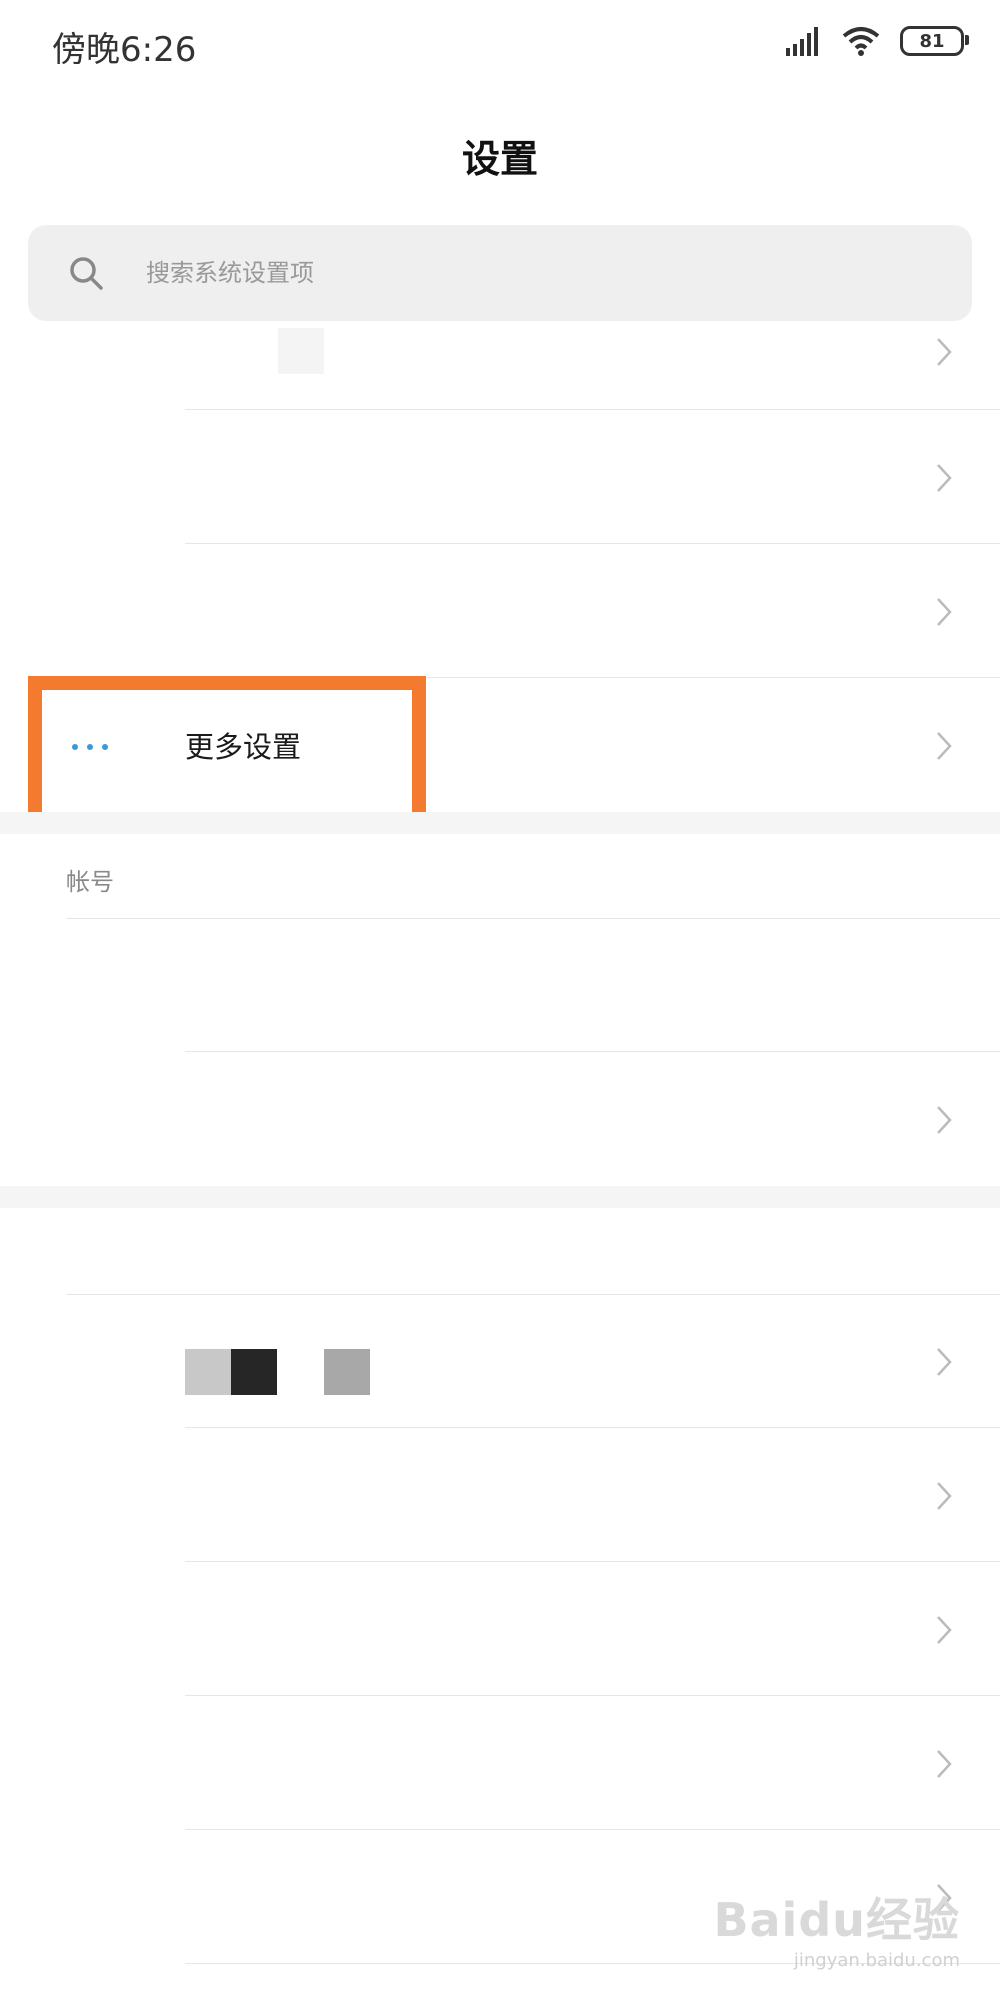 This screenshot has height=1998, width=1000. I want to click on watermark-logo: Baidu经验, so click(836, 1920).